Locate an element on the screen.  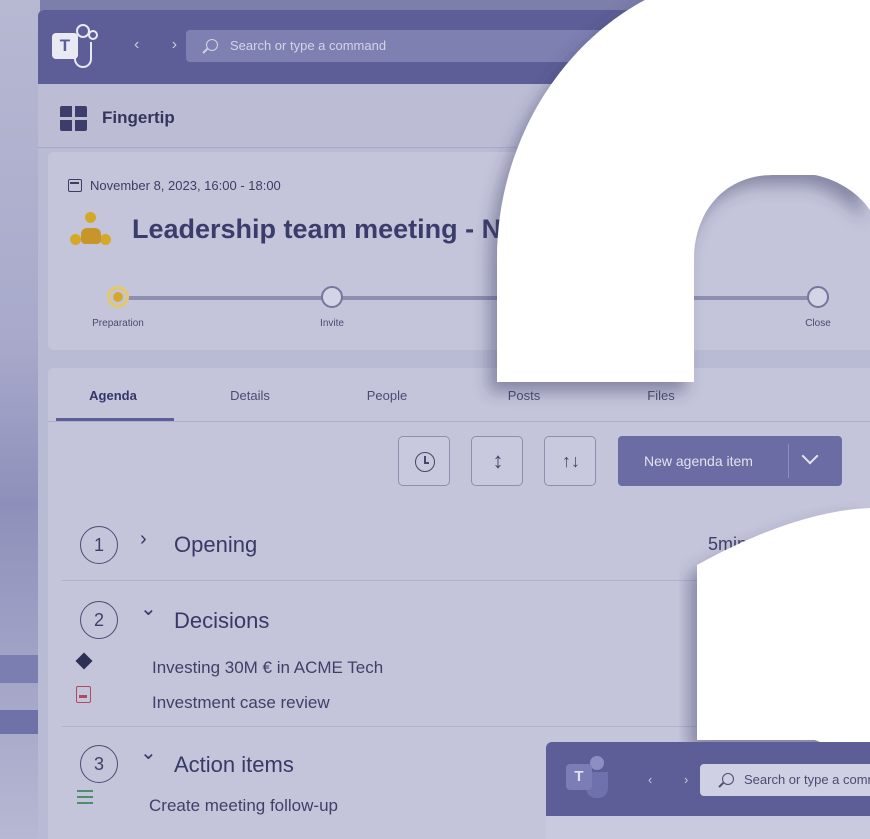
agenda-number: 3 is located at coordinates (99, 764).